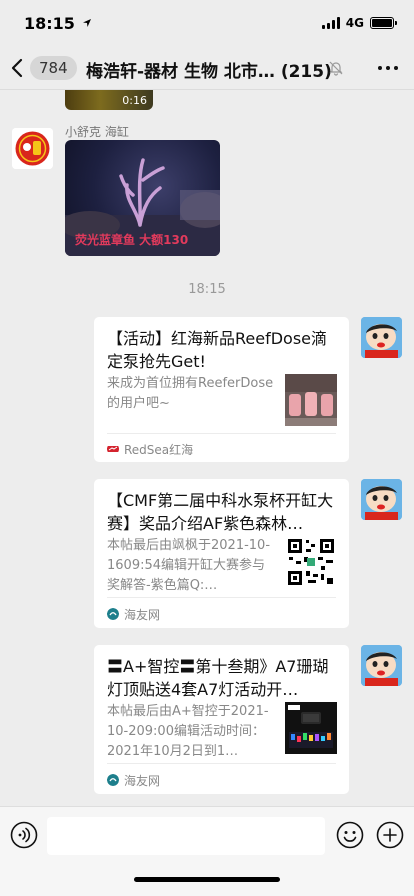 The height and width of the screenshot is (896, 414). I want to click on qr-code-image, so click(311, 562).